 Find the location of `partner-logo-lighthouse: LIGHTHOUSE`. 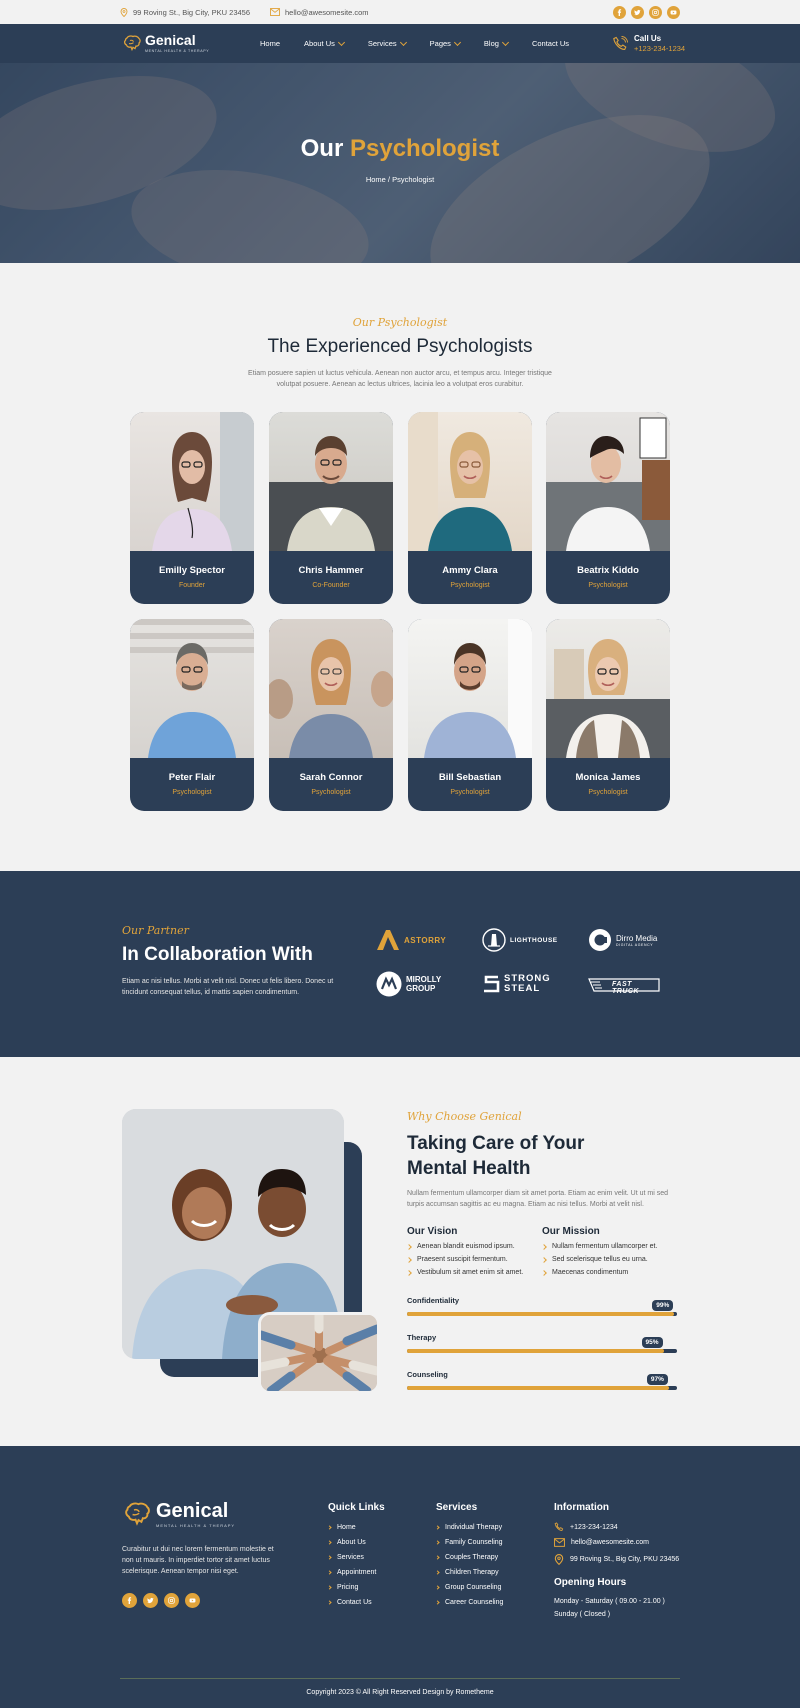

partner-logo-lighthouse: LIGHTHOUSE is located at coordinates (520, 940).